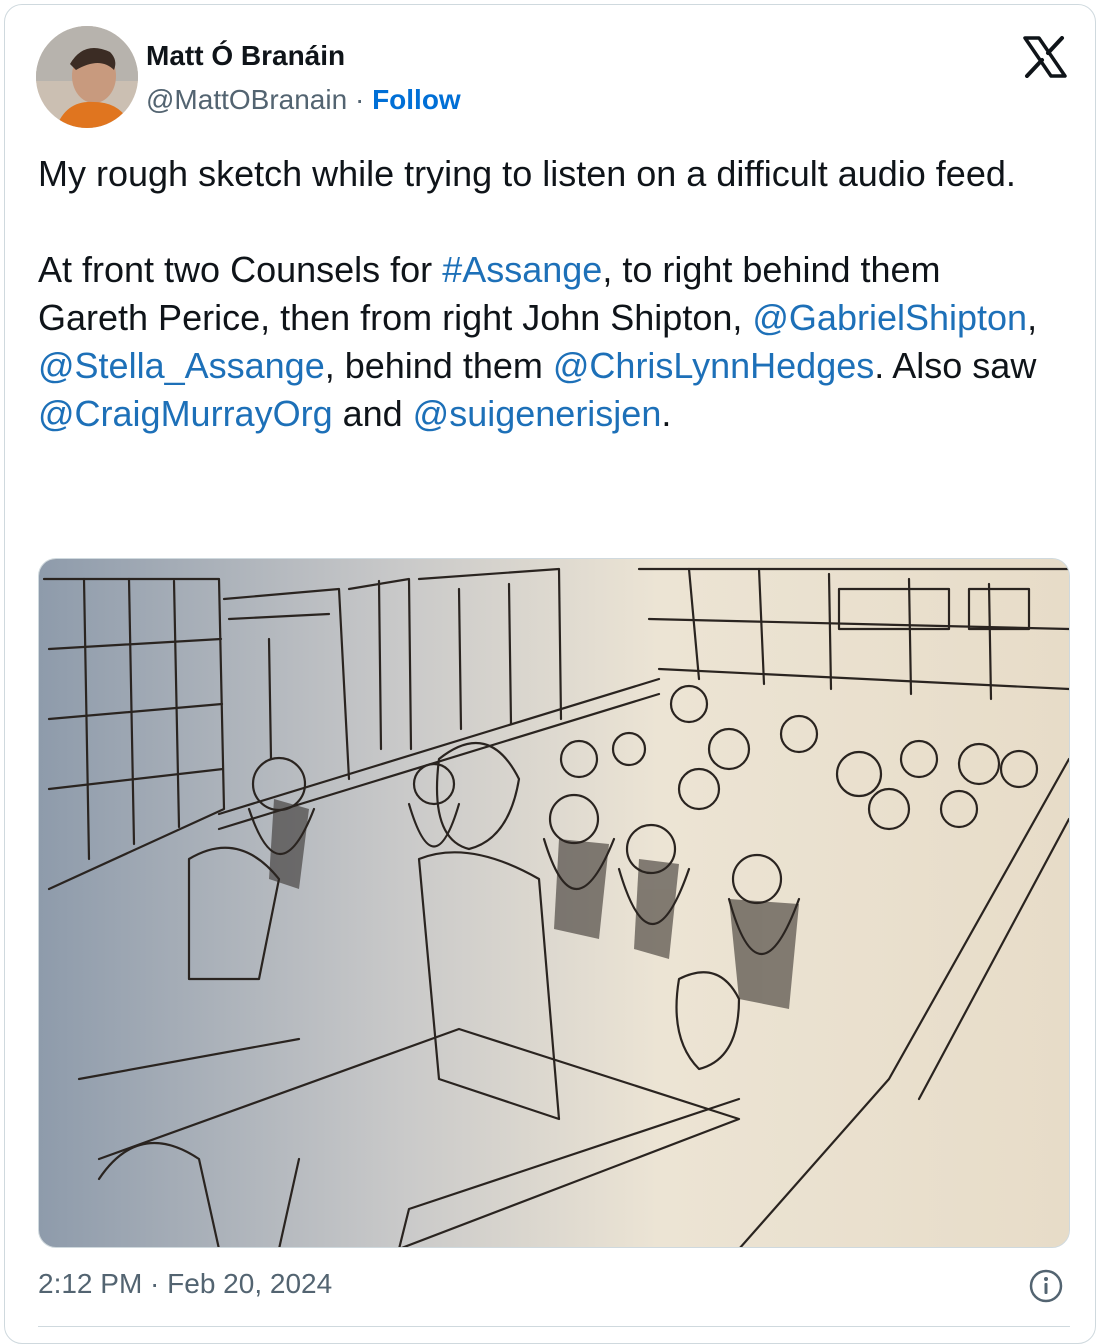 This screenshot has height=1344, width=1100. I want to click on mention-link: @Stella_Assange, so click(181, 365).